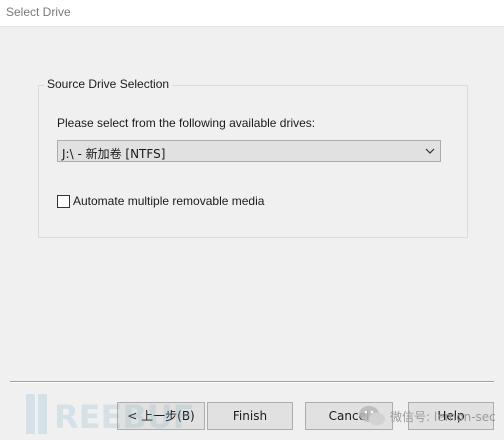 The width and height of the screenshot is (504, 440). I want to click on automate-media-checkbox, so click(63, 201).